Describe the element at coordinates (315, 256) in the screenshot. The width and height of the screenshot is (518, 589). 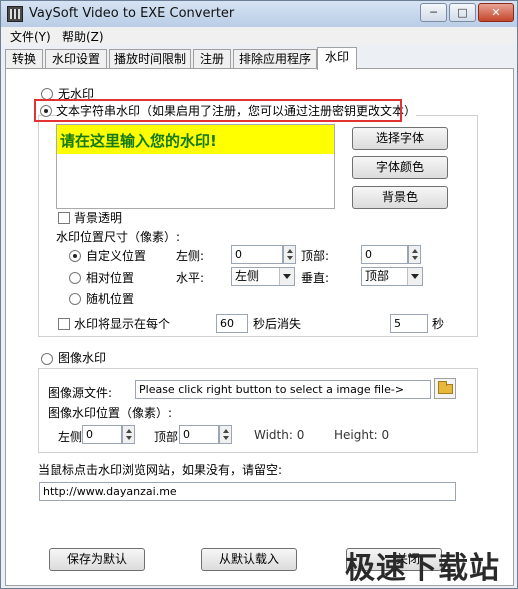
I see `top-label: 顶部:` at that location.